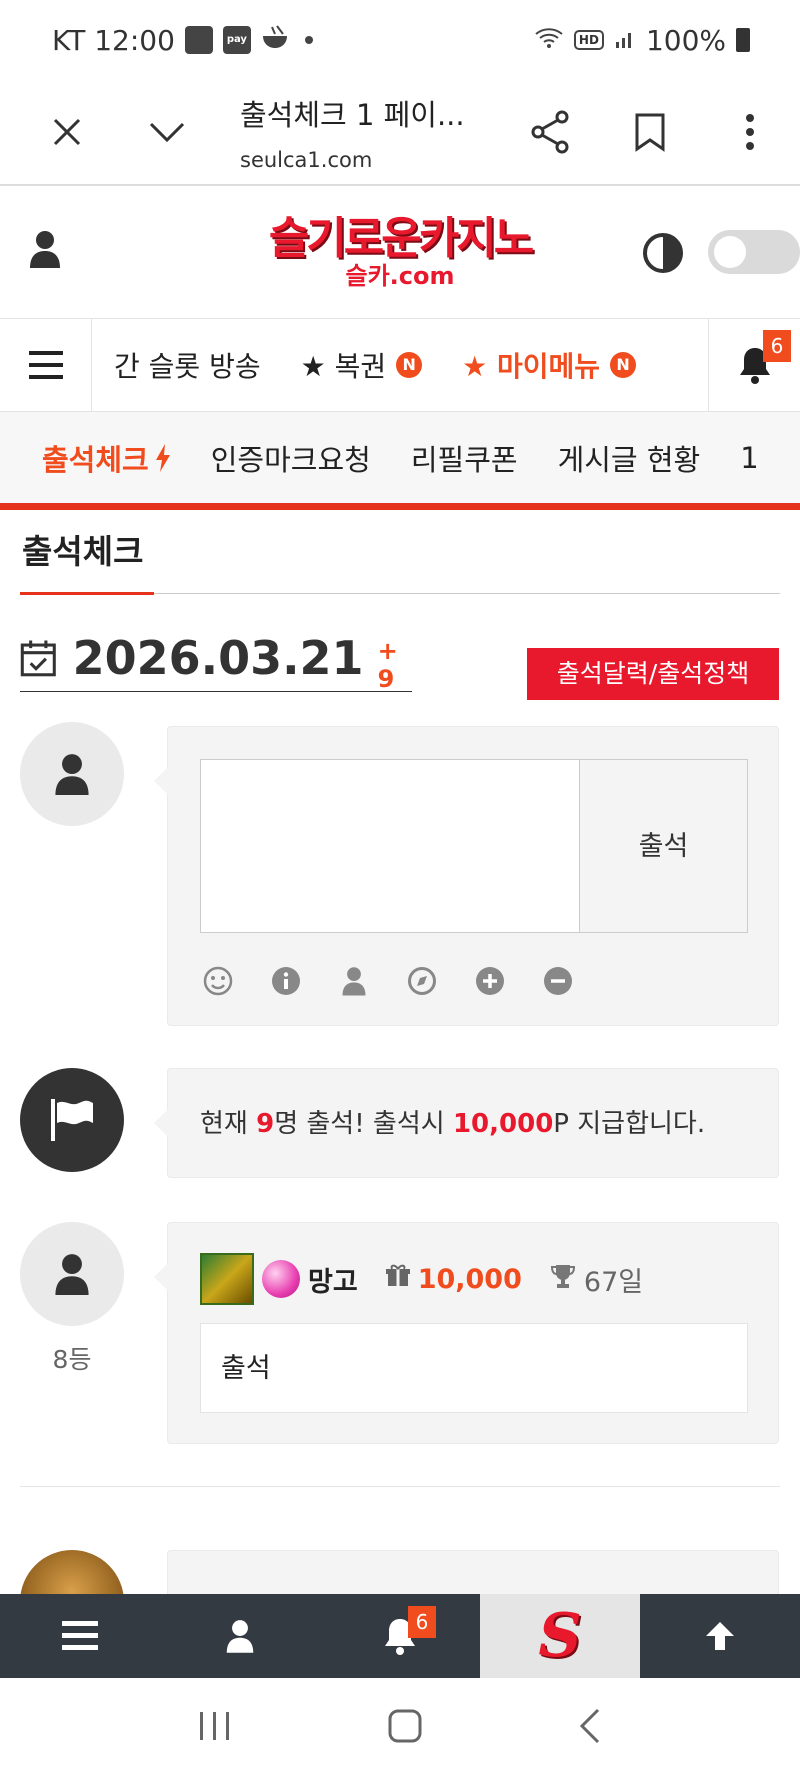  I want to click on dark-mode-toggle, so click(754, 252).